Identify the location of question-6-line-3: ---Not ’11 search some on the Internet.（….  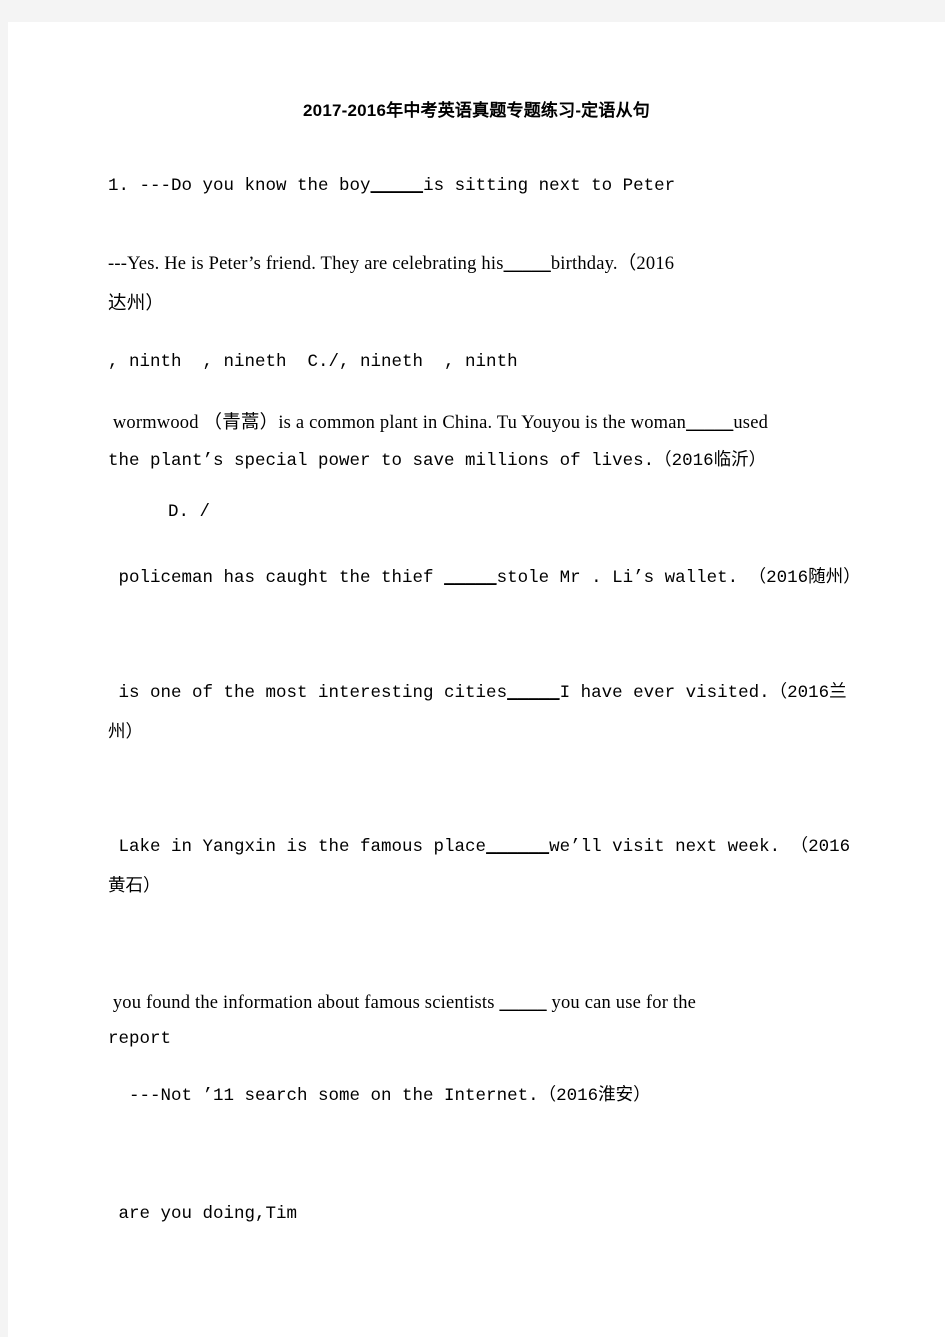
(379, 1096).